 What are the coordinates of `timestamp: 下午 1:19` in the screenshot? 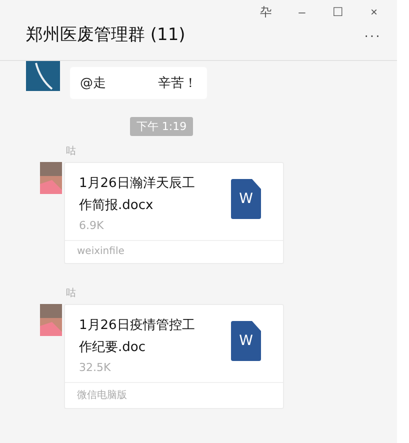 It's located at (161, 126).